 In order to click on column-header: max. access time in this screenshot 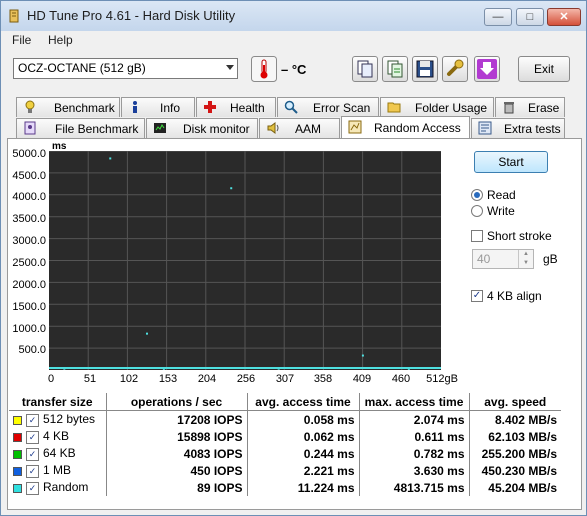, I will do `click(414, 402)`.